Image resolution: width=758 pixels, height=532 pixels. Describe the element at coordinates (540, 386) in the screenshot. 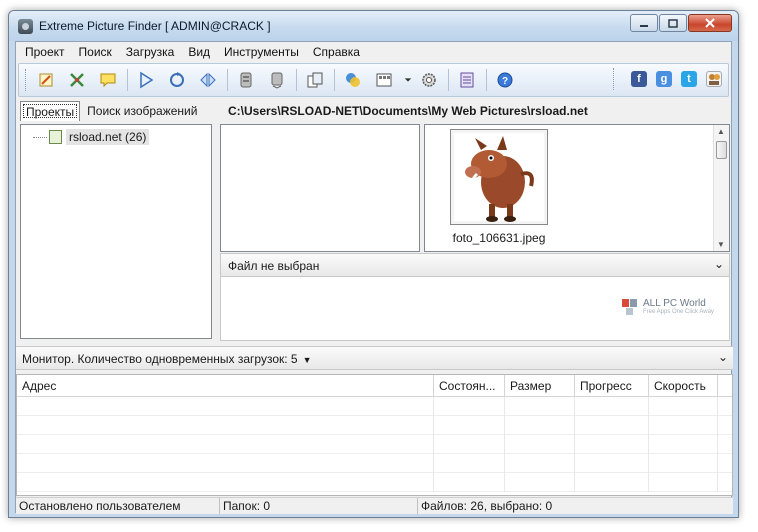

I see `column-size: Размер` at that location.